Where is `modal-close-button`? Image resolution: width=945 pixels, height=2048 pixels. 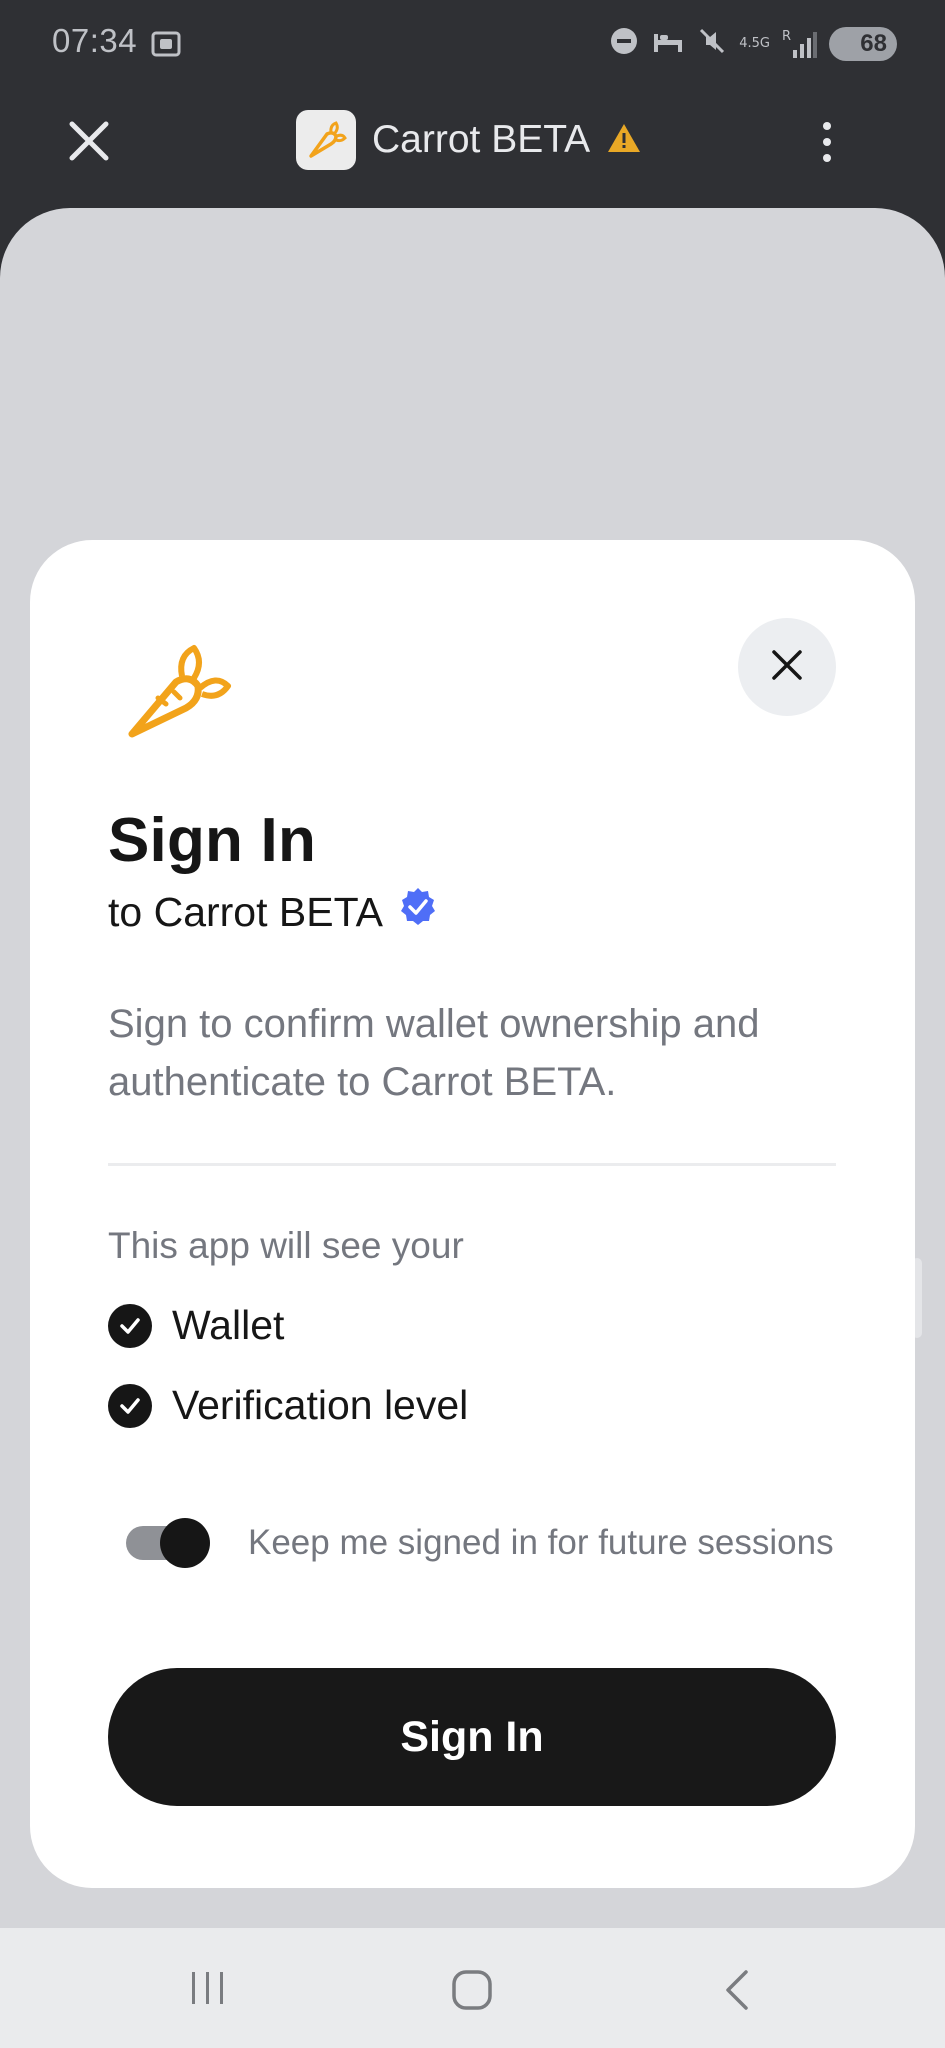
modal-close-button is located at coordinates (787, 667).